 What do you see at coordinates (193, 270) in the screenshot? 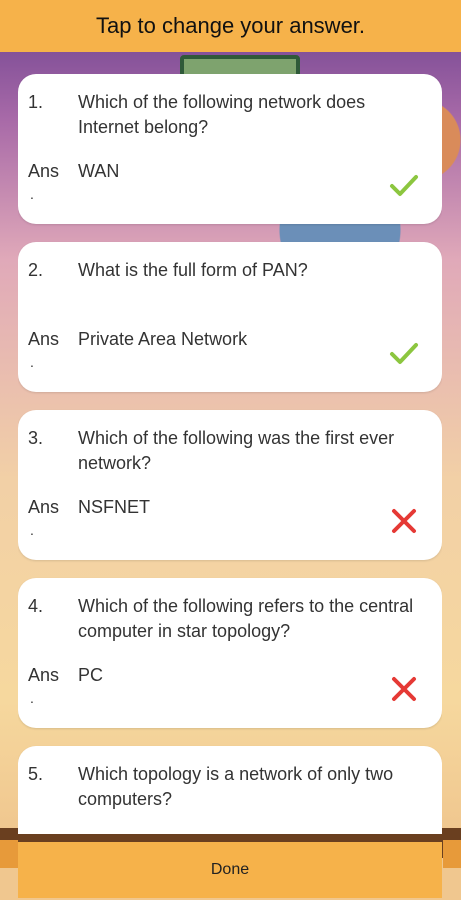
I see `question-text: What is the full form of PAN?` at bounding box center [193, 270].